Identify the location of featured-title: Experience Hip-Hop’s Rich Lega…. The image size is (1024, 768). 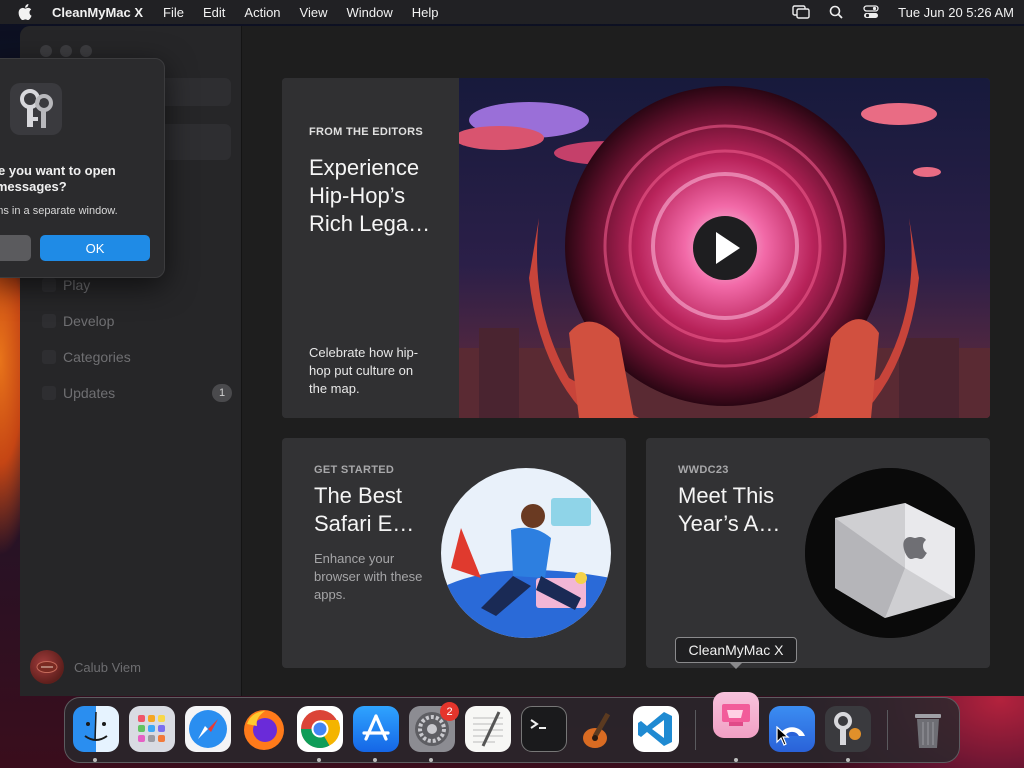
(370, 195).